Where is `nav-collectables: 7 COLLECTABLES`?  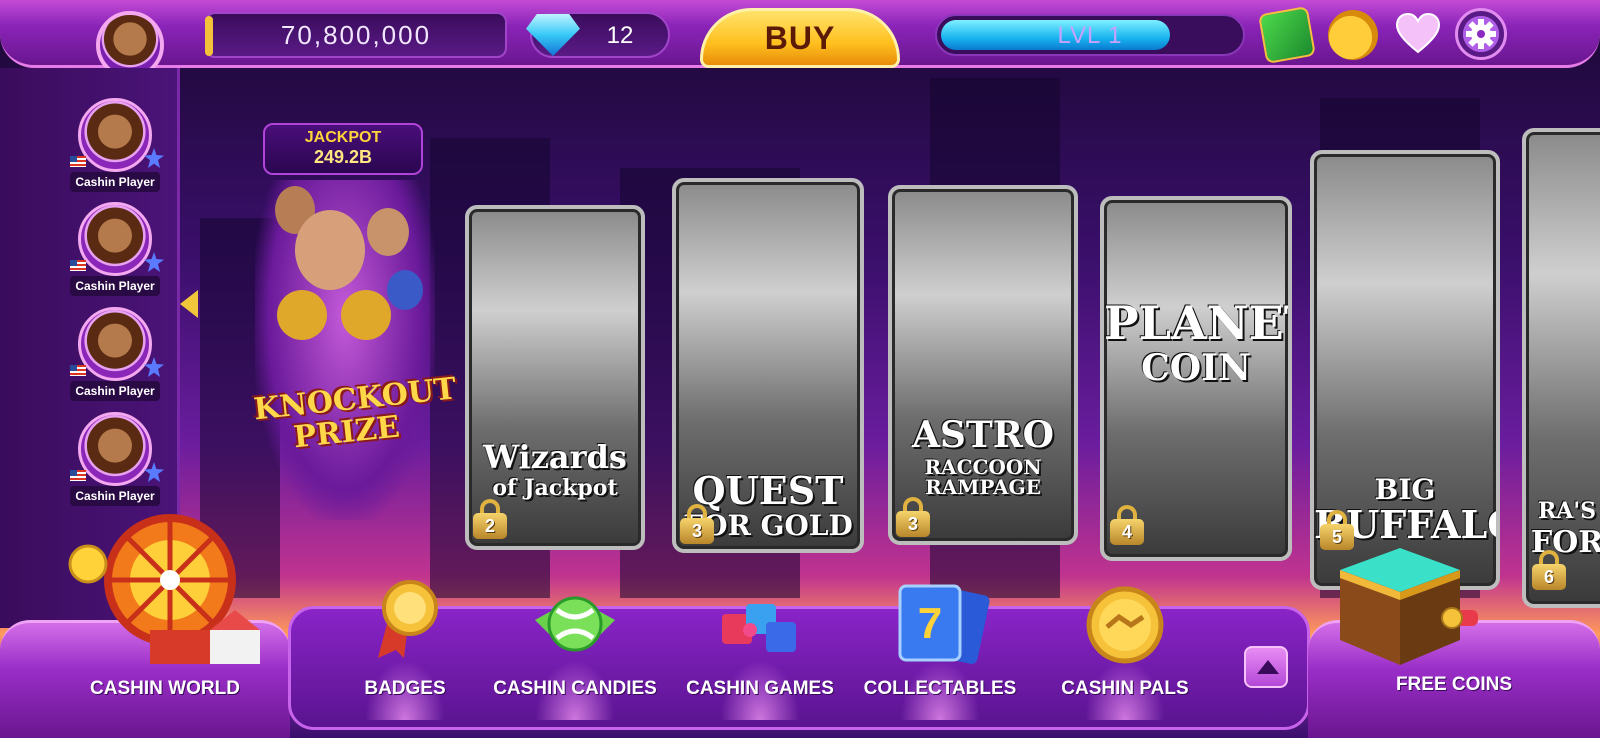 nav-collectables: 7 COLLECTABLES is located at coordinates (940, 650).